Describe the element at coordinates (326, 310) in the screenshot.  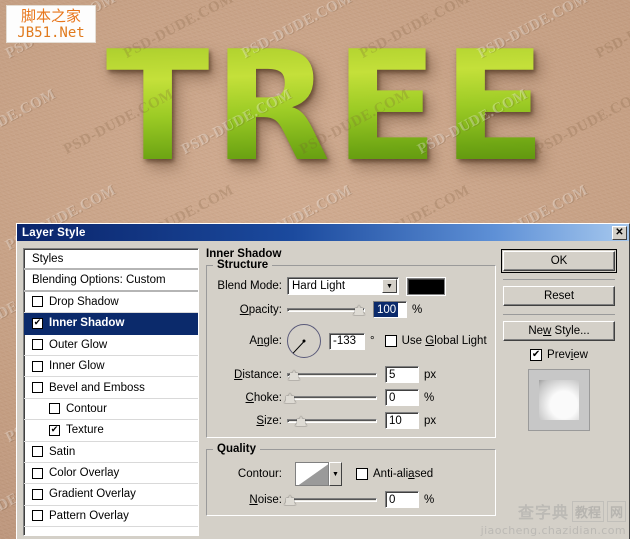
I see `opacity-slider` at that location.